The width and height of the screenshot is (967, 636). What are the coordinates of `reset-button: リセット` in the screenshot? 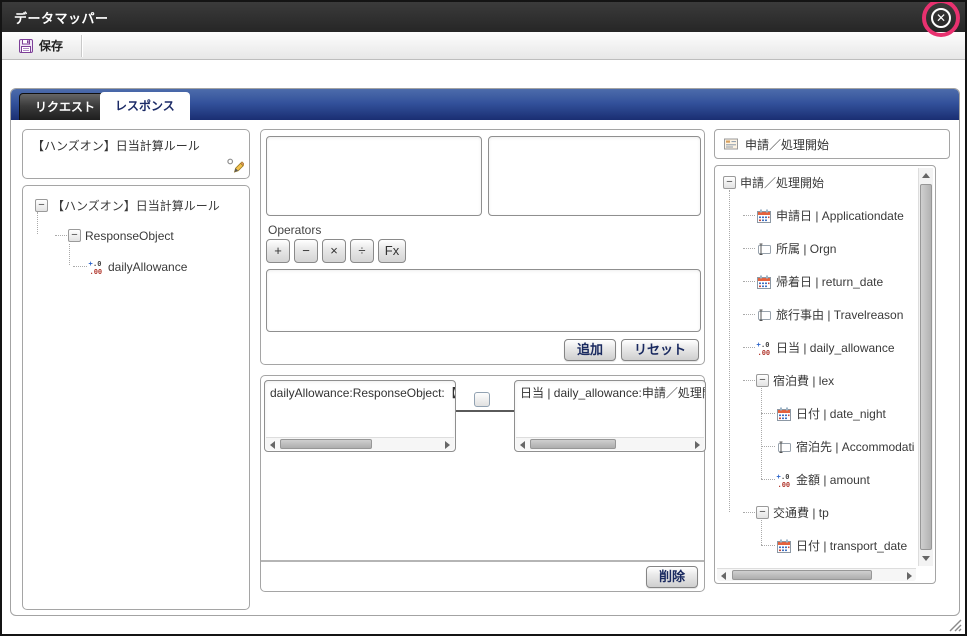 It's located at (659, 350).